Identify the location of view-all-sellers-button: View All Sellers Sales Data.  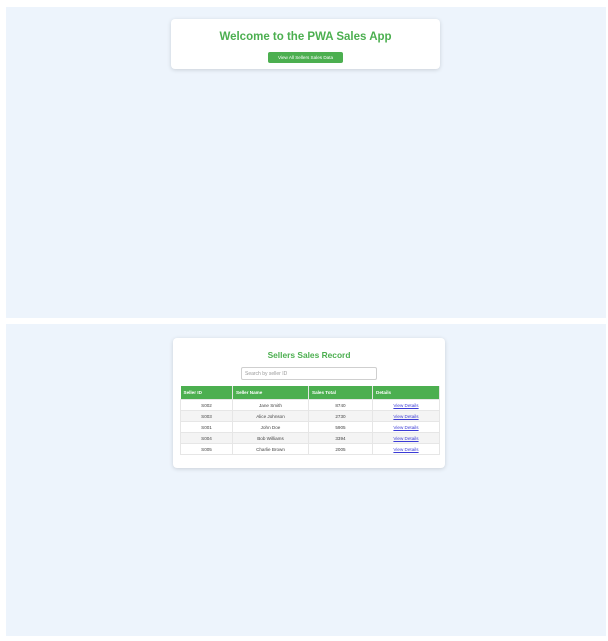
(305, 57).